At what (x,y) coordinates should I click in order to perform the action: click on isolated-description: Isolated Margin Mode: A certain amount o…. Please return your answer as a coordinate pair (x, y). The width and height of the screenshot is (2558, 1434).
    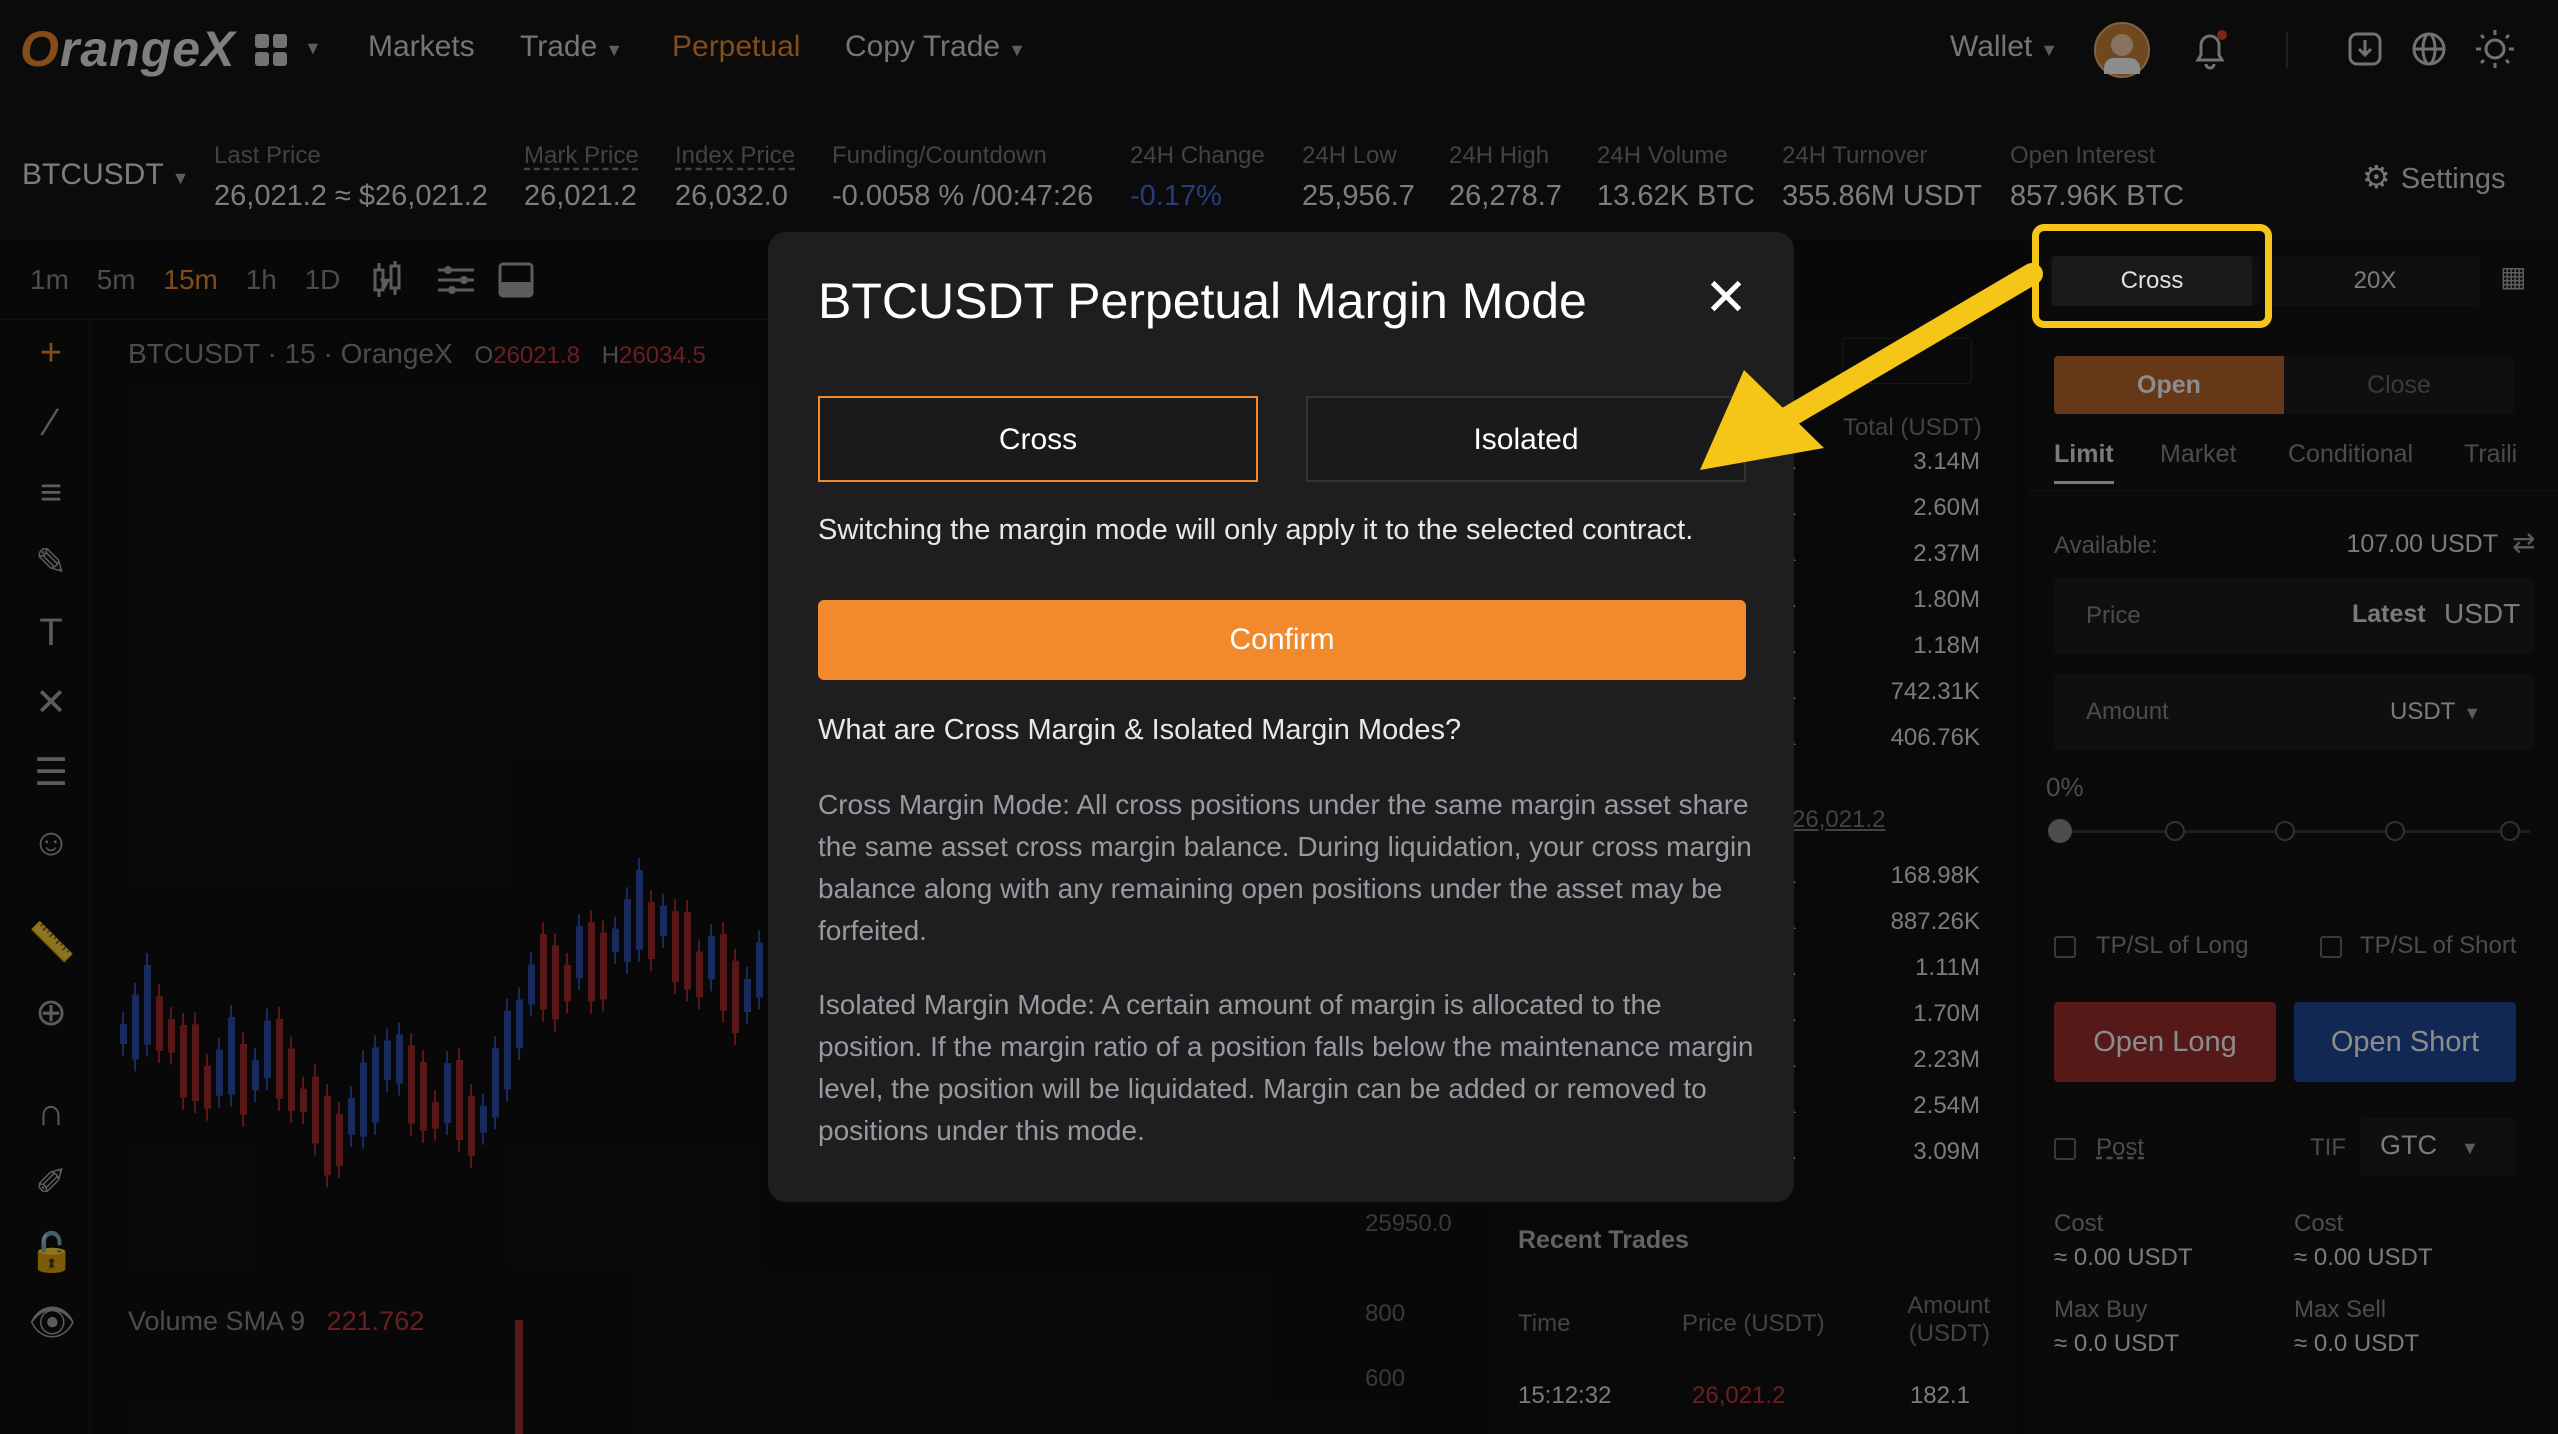
    Looking at the image, I should click on (1286, 1067).